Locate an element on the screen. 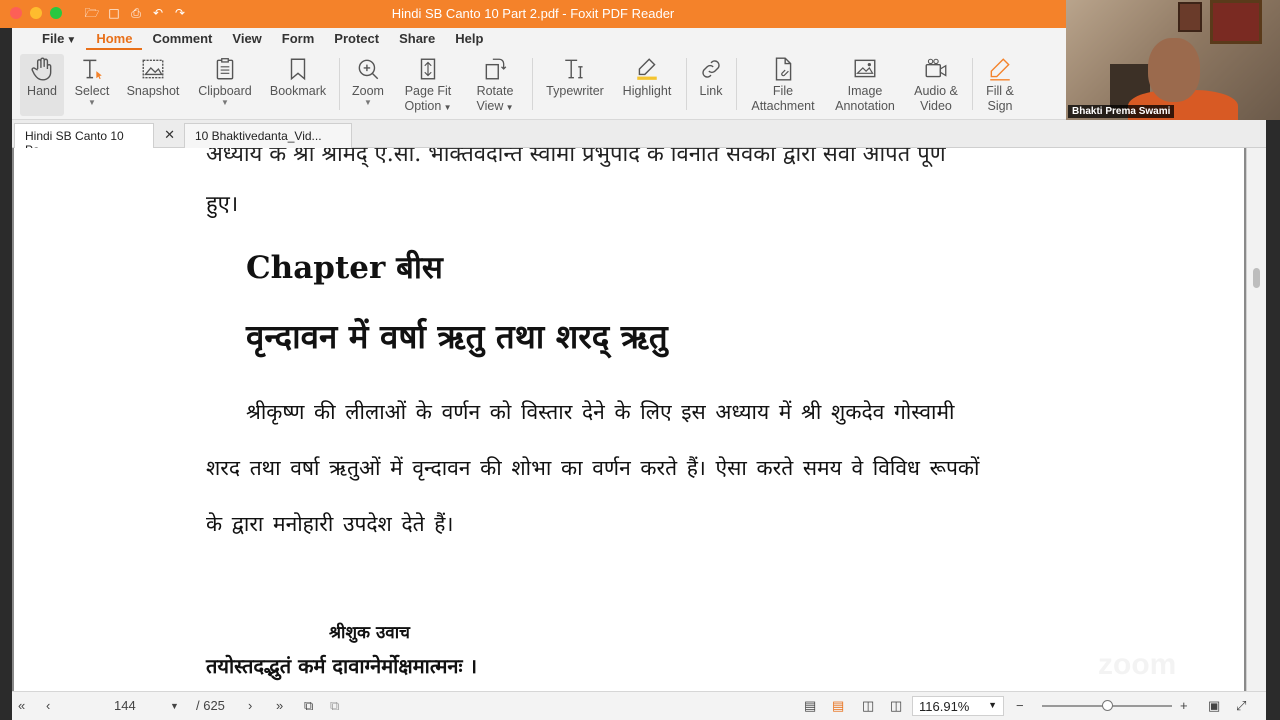 Image resolution: width=1280 pixels, height=720 pixels. page-fit-option-button: Page Fit Option ▼ is located at coordinates (428, 84).